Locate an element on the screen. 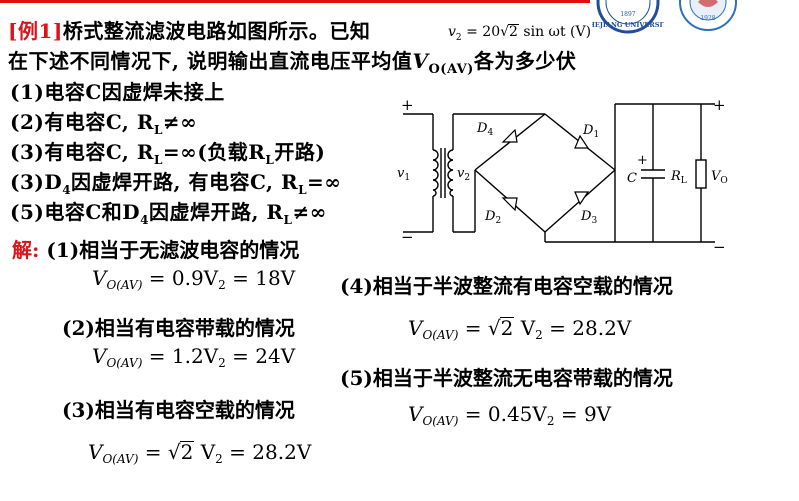 The width and height of the screenshot is (799, 501). rl-label: RL is located at coordinates (678, 177).